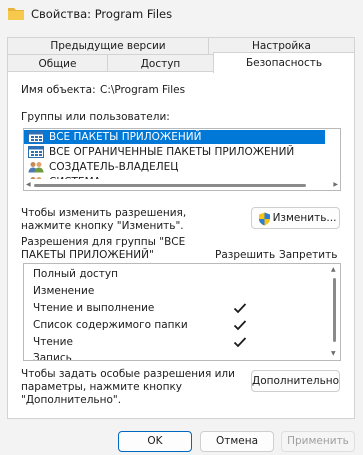 The width and height of the screenshot is (363, 455). I want to click on tab-previous-versions: Предыдущие версии, so click(108, 46).